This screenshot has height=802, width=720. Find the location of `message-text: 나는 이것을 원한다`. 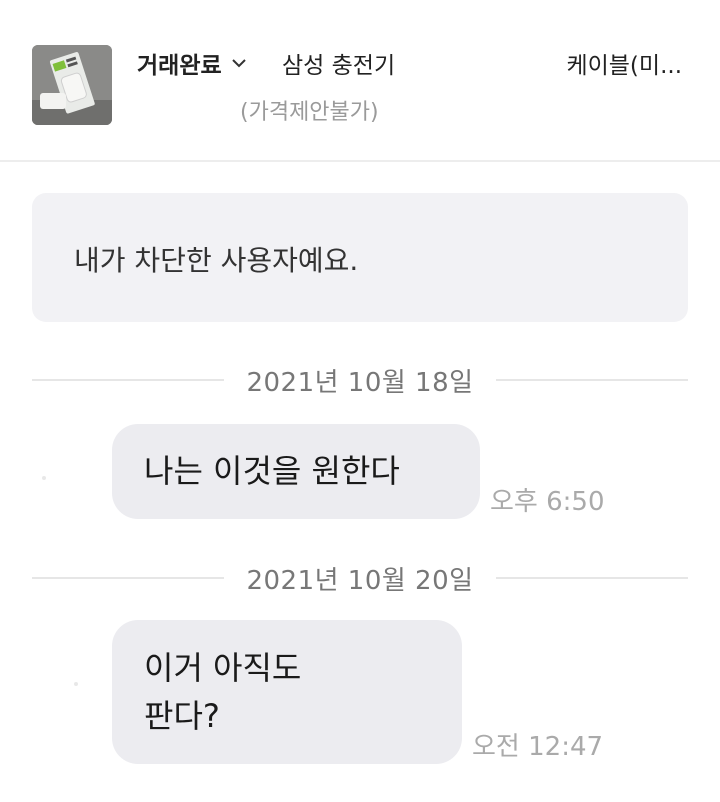

message-text: 나는 이것을 원한다 is located at coordinates (272, 471).